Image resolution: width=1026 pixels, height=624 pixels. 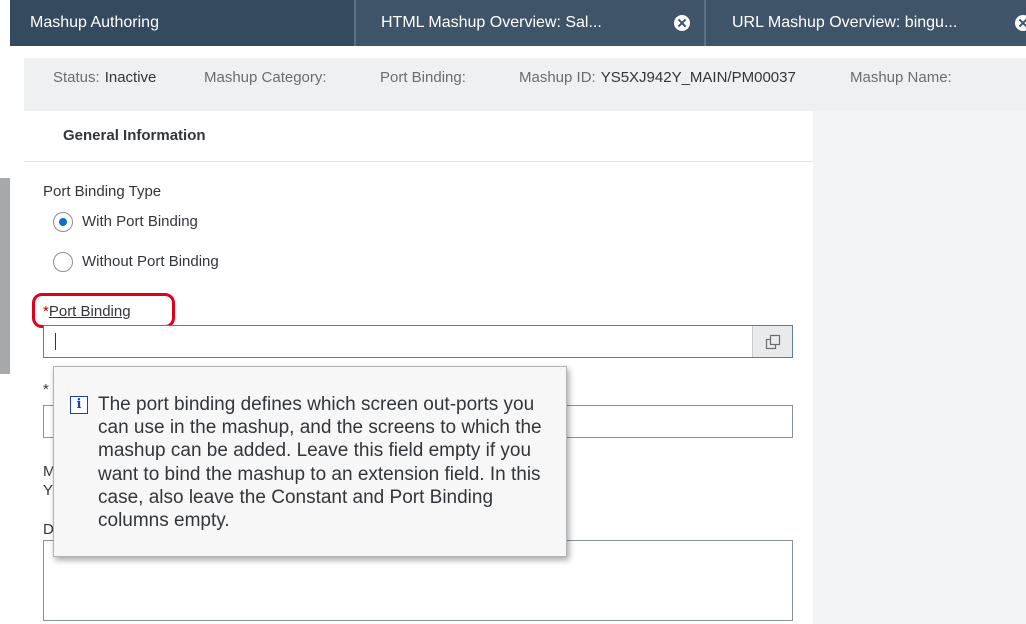 What do you see at coordinates (418, 341) in the screenshot?
I see `port-binding-input` at bounding box center [418, 341].